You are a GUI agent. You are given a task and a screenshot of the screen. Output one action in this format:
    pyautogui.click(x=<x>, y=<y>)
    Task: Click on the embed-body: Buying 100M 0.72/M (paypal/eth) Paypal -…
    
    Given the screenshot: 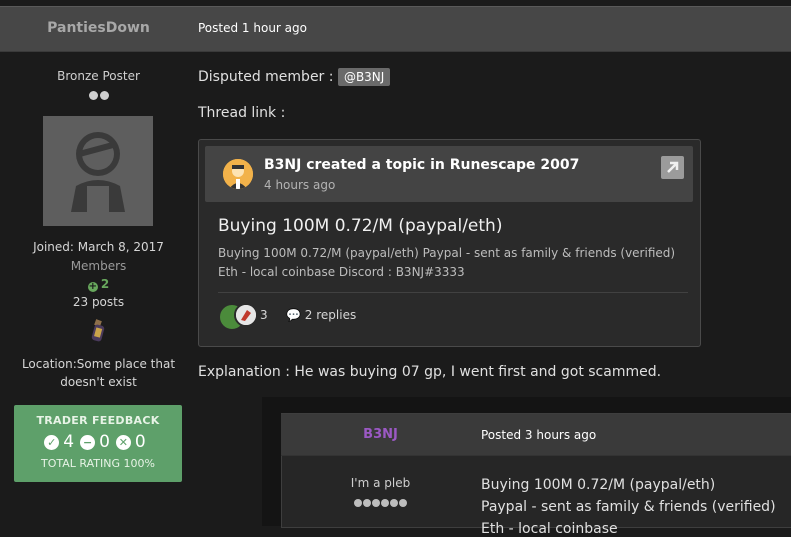 What is the action you would take?
    pyautogui.click(x=447, y=262)
    